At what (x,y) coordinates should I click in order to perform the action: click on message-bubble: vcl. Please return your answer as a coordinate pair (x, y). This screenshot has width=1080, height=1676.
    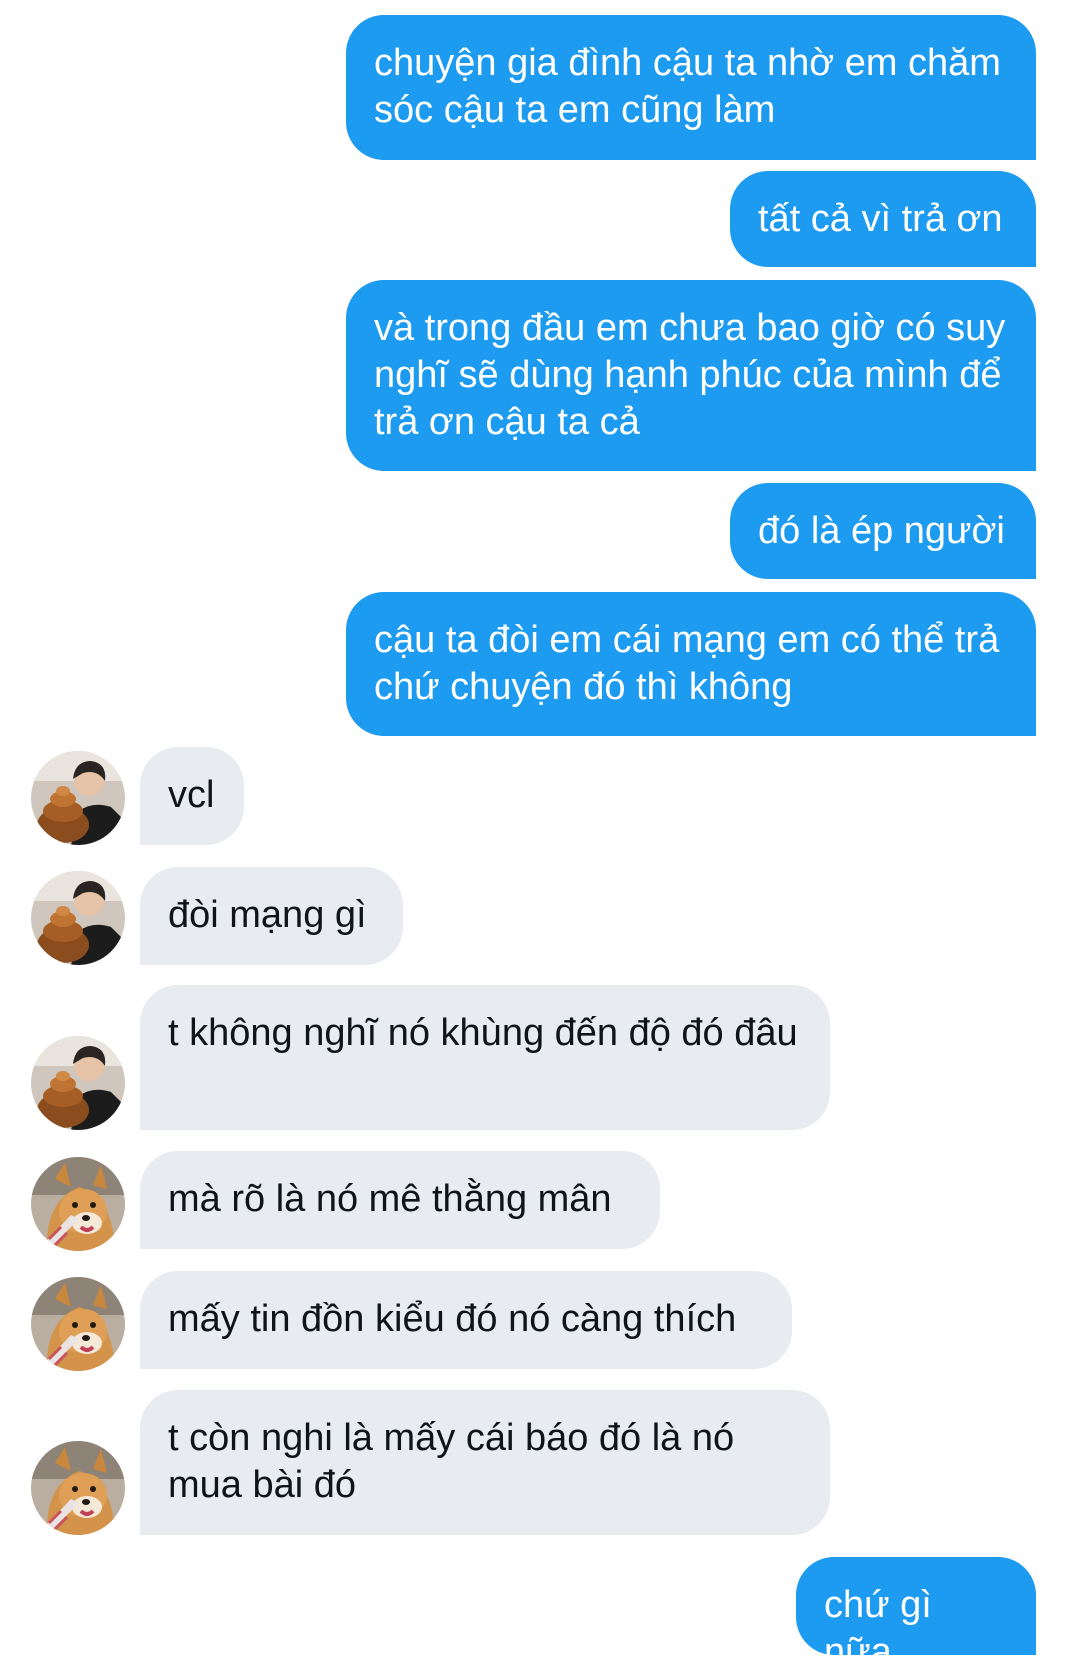
    Looking at the image, I should click on (192, 796).